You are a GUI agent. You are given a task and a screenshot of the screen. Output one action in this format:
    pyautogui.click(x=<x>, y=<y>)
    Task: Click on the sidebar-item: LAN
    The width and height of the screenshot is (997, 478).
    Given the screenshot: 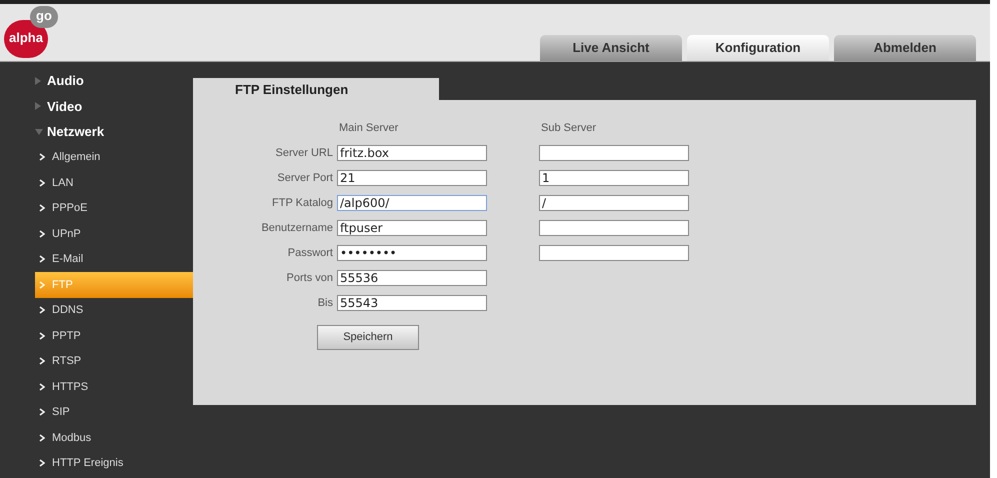 What is the action you would take?
    pyautogui.click(x=114, y=183)
    